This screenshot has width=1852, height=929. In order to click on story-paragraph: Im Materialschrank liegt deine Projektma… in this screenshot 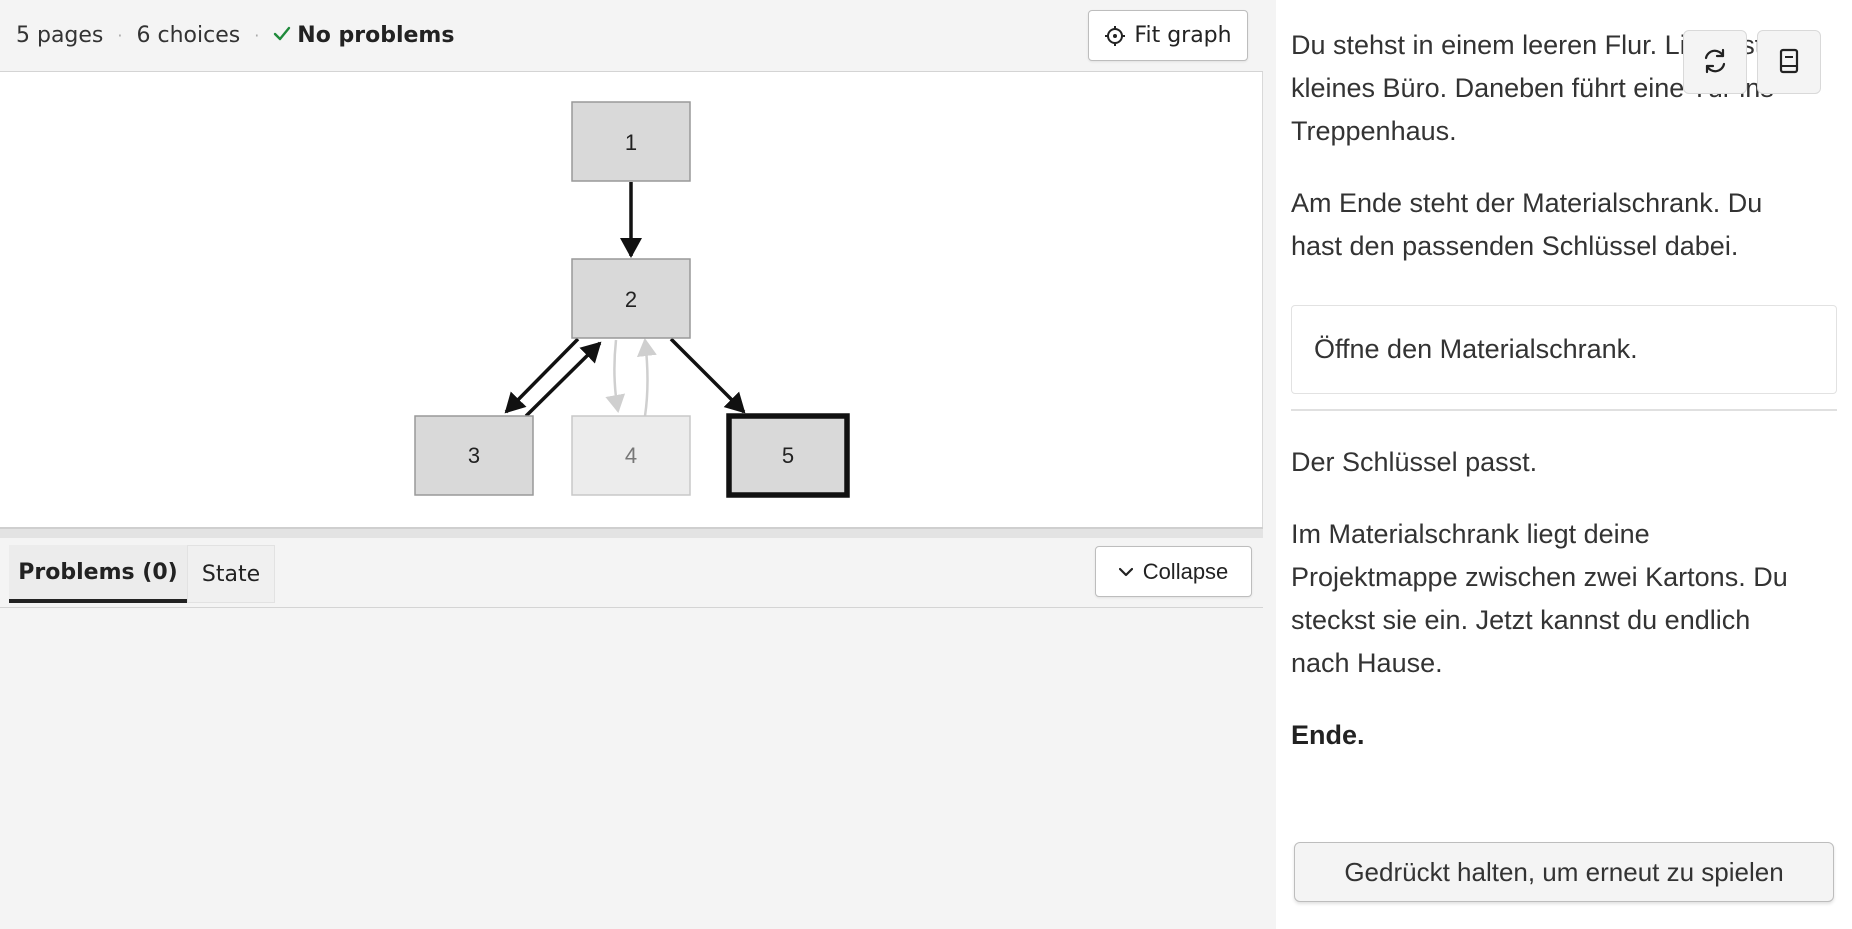, I will do `click(1539, 598)`.